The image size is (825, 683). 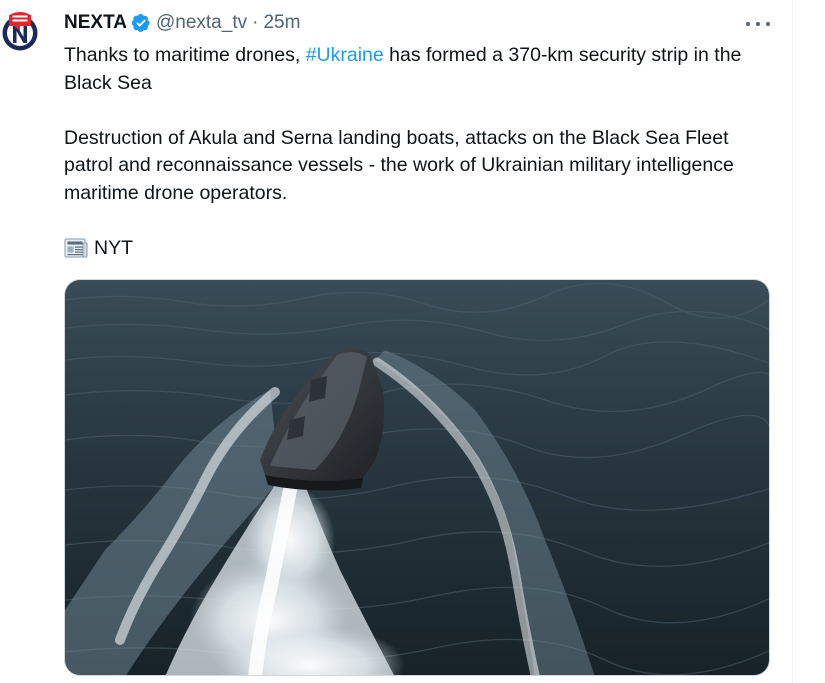 What do you see at coordinates (113, 247) in the screenshot?
I see `source-label: NYT` at bounding box center [113, 247].